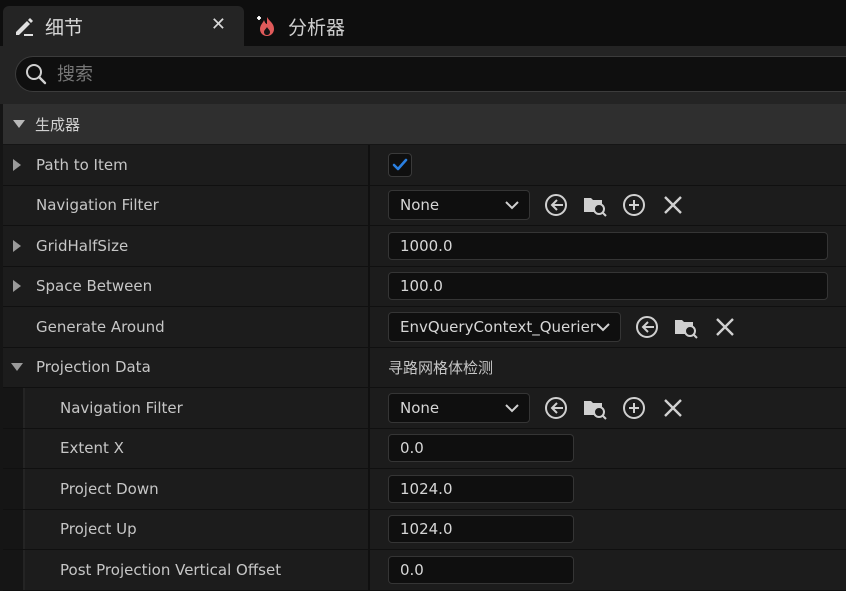 The height and width of the screenshot is (591, 846). I want to click on property-label: Space Between, so click(94, 286).